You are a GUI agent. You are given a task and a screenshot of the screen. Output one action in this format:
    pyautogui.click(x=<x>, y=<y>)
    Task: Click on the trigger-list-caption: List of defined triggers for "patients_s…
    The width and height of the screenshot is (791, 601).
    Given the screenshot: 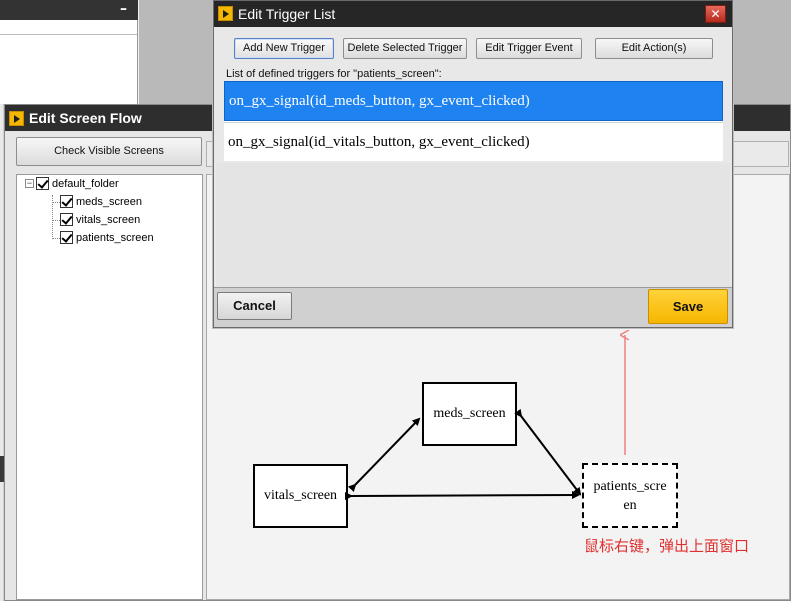 What is the action you would take?
    pyautogui.click(x=334, y=74)
    